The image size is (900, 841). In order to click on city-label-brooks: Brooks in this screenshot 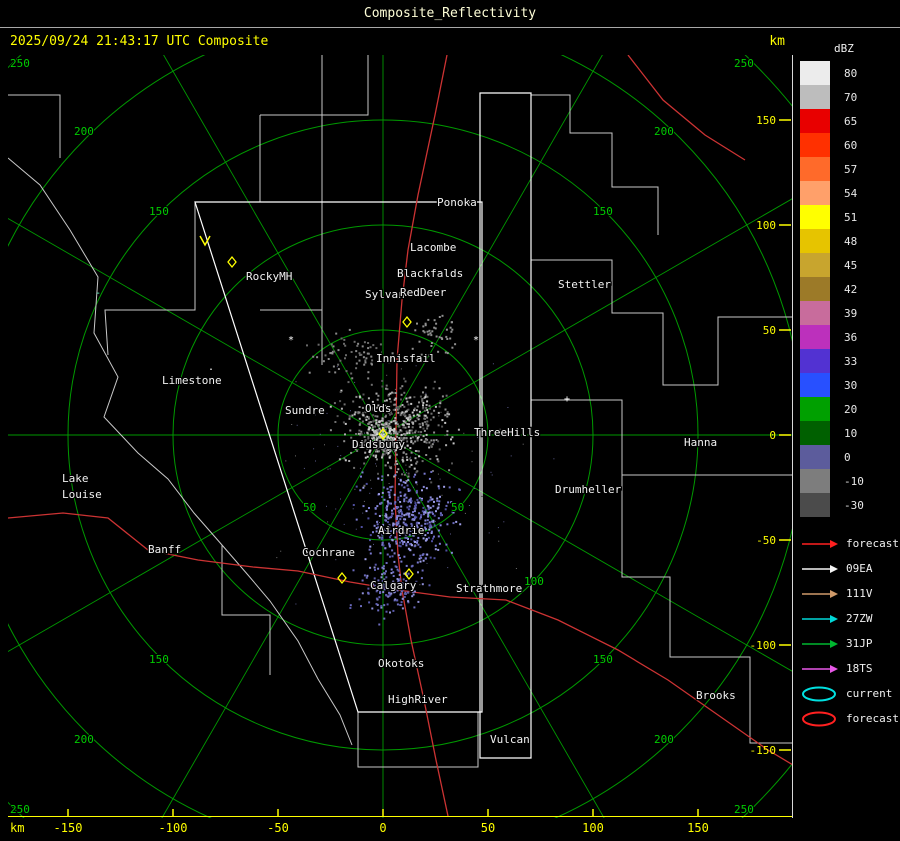, I will do `click(716, 695)`.